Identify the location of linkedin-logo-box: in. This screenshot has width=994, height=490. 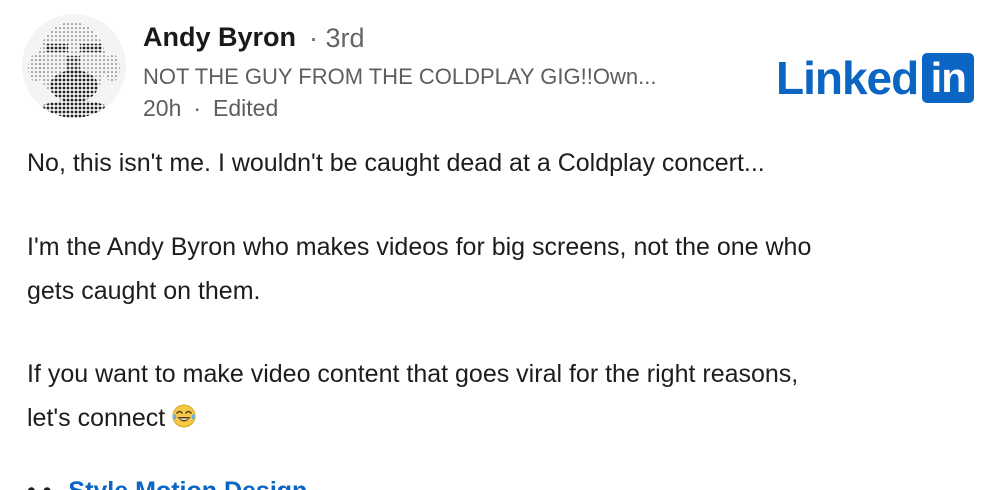
(948, 78).